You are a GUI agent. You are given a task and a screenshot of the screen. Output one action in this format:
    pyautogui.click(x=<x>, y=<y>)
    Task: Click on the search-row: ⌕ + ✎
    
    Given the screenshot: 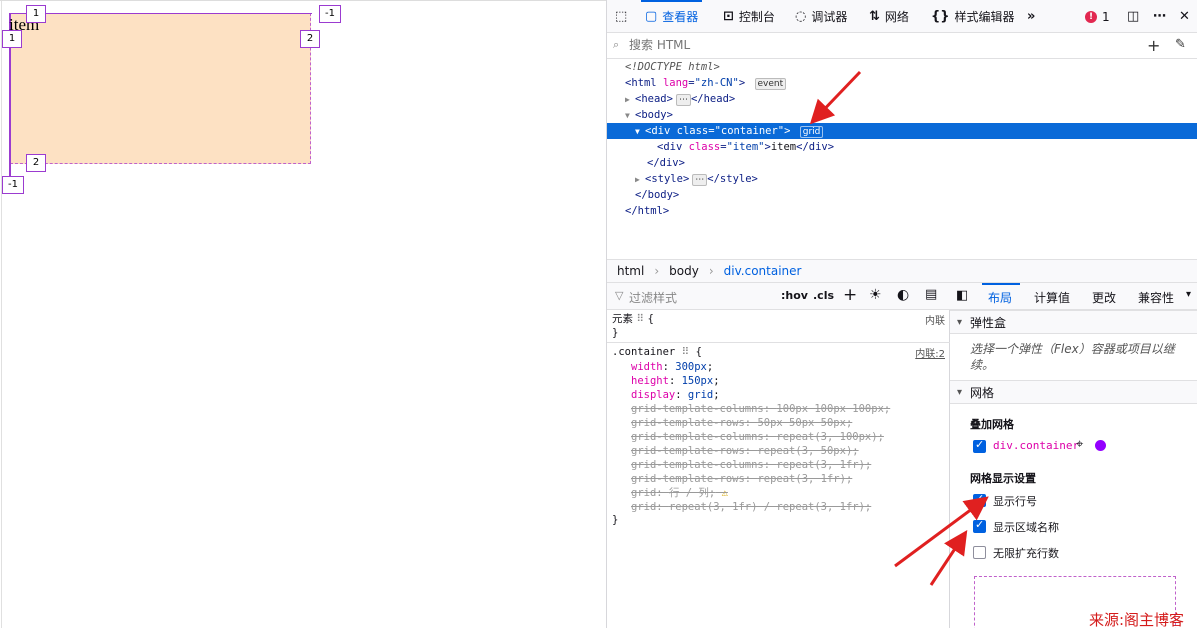 What is the action you would take?
    pyautogui.click(x=902, y=46)
    